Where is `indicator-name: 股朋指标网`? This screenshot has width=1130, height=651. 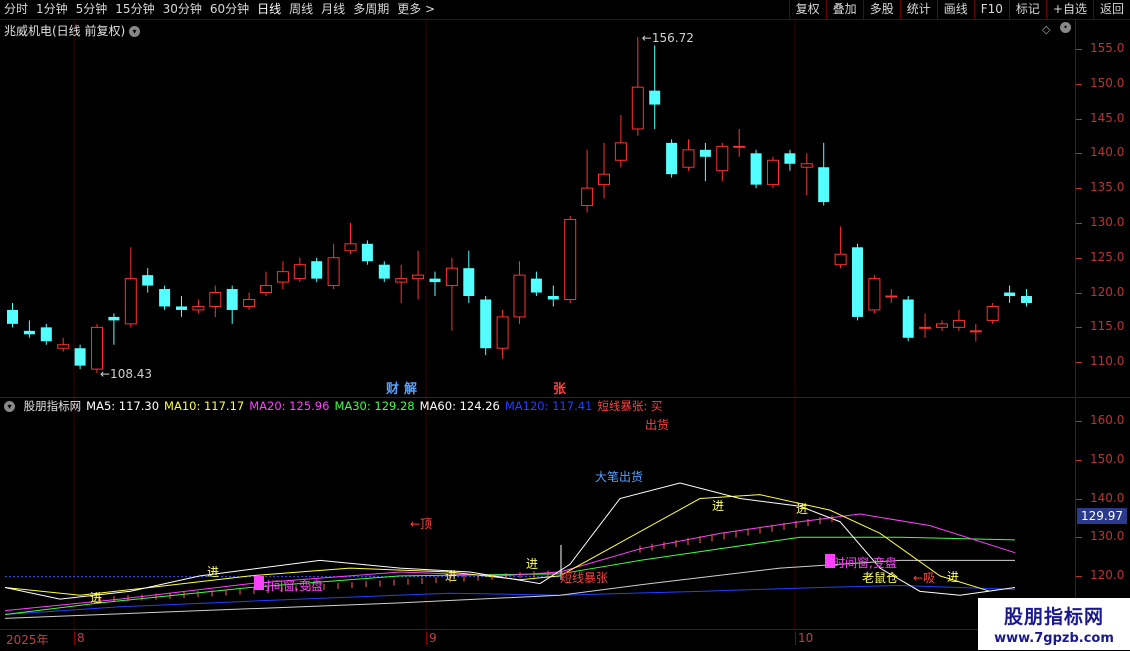 indicator-name: 股朋指标网 is located at coordinates (53, 406).